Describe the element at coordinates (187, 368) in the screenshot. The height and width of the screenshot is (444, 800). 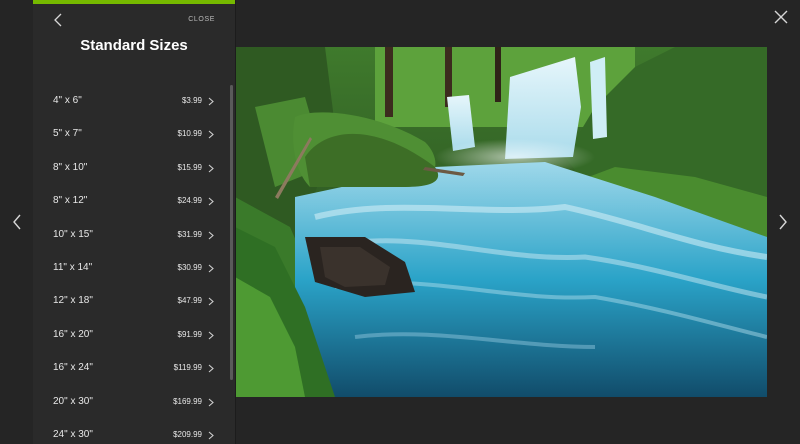
I see `size-price: $119.99` at that location.